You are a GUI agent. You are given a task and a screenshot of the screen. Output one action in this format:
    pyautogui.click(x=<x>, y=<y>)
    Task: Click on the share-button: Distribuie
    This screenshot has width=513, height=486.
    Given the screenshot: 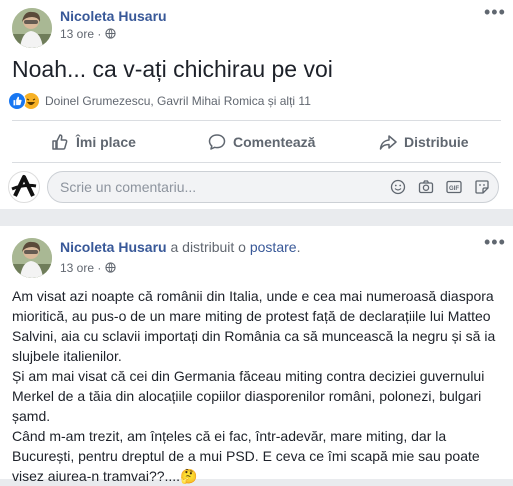 What is the action you would take?
    pyautogui.click(x=423, y=142)
    